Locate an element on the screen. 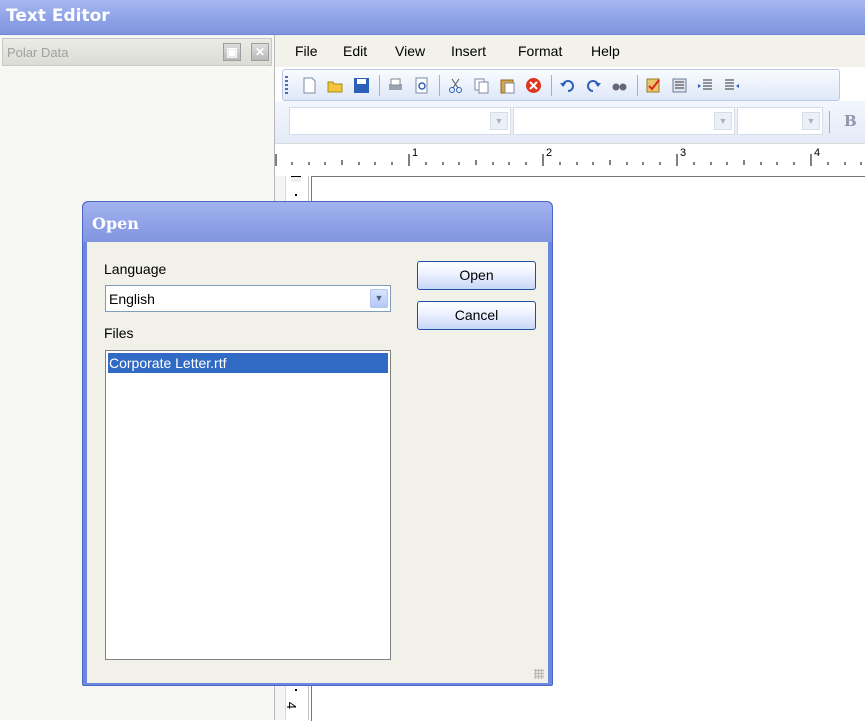 Image resolution: width=865 pixels, height=721 pixels. close-icon: ✕ is located at coordinates (260, 52).